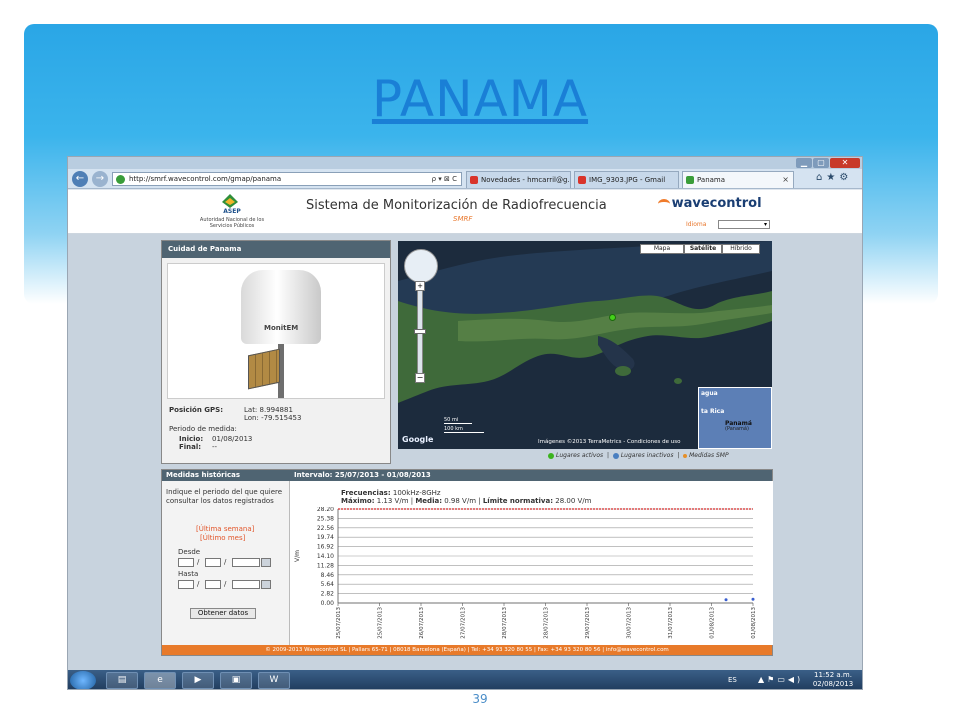  Describe the element at coordinates (246, 562) in the screenshot. I see `from-year-input` at that location.